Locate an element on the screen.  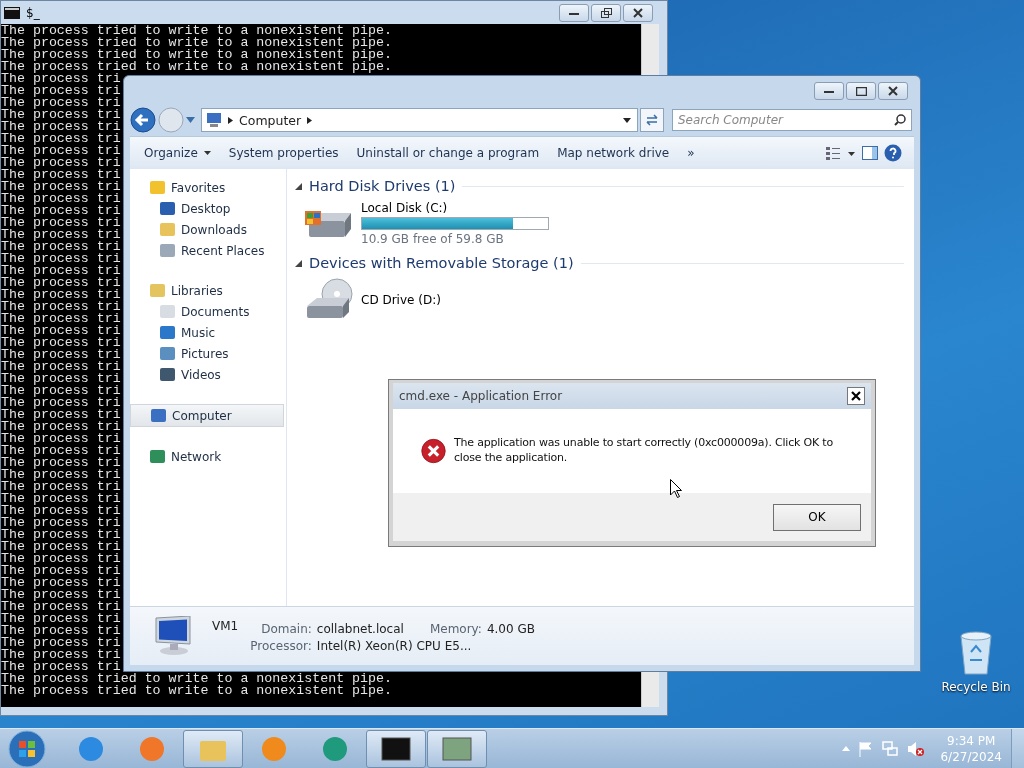
sidebar-item: Libraries is located at coordinates (208, 290).